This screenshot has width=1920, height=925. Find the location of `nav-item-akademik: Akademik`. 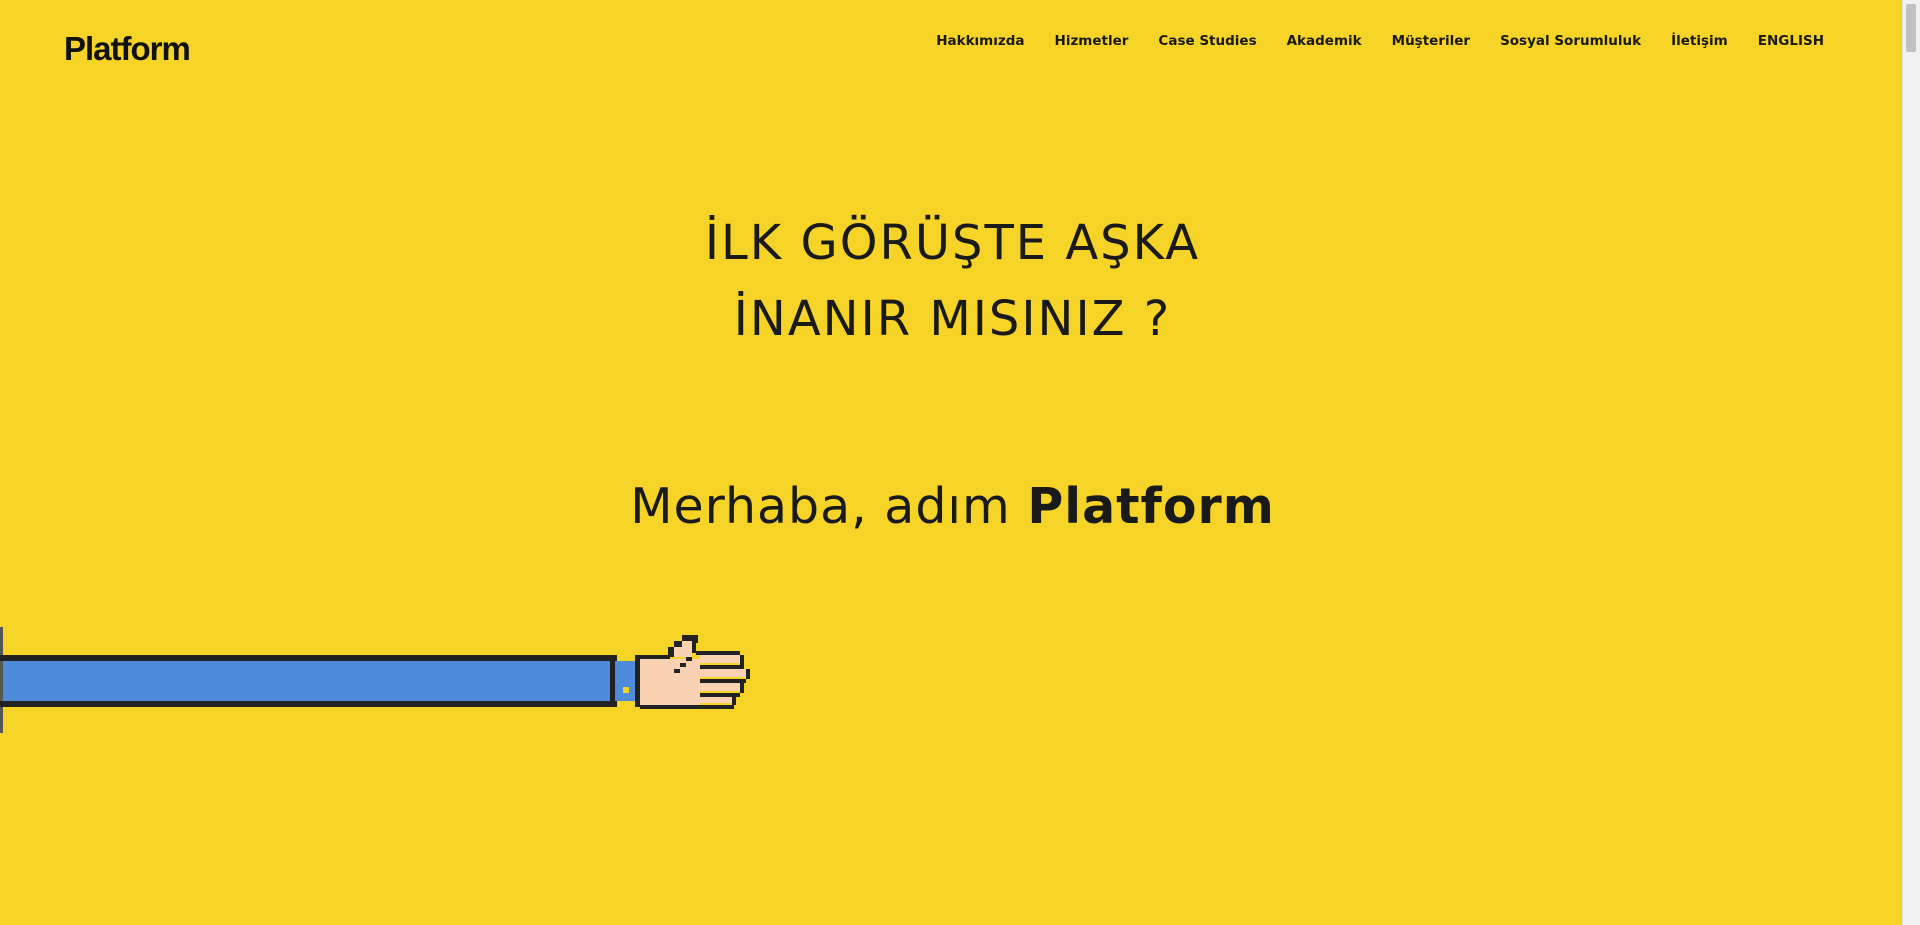

nav-item-akademik: Akademik is located at coordinates (1324, 41).